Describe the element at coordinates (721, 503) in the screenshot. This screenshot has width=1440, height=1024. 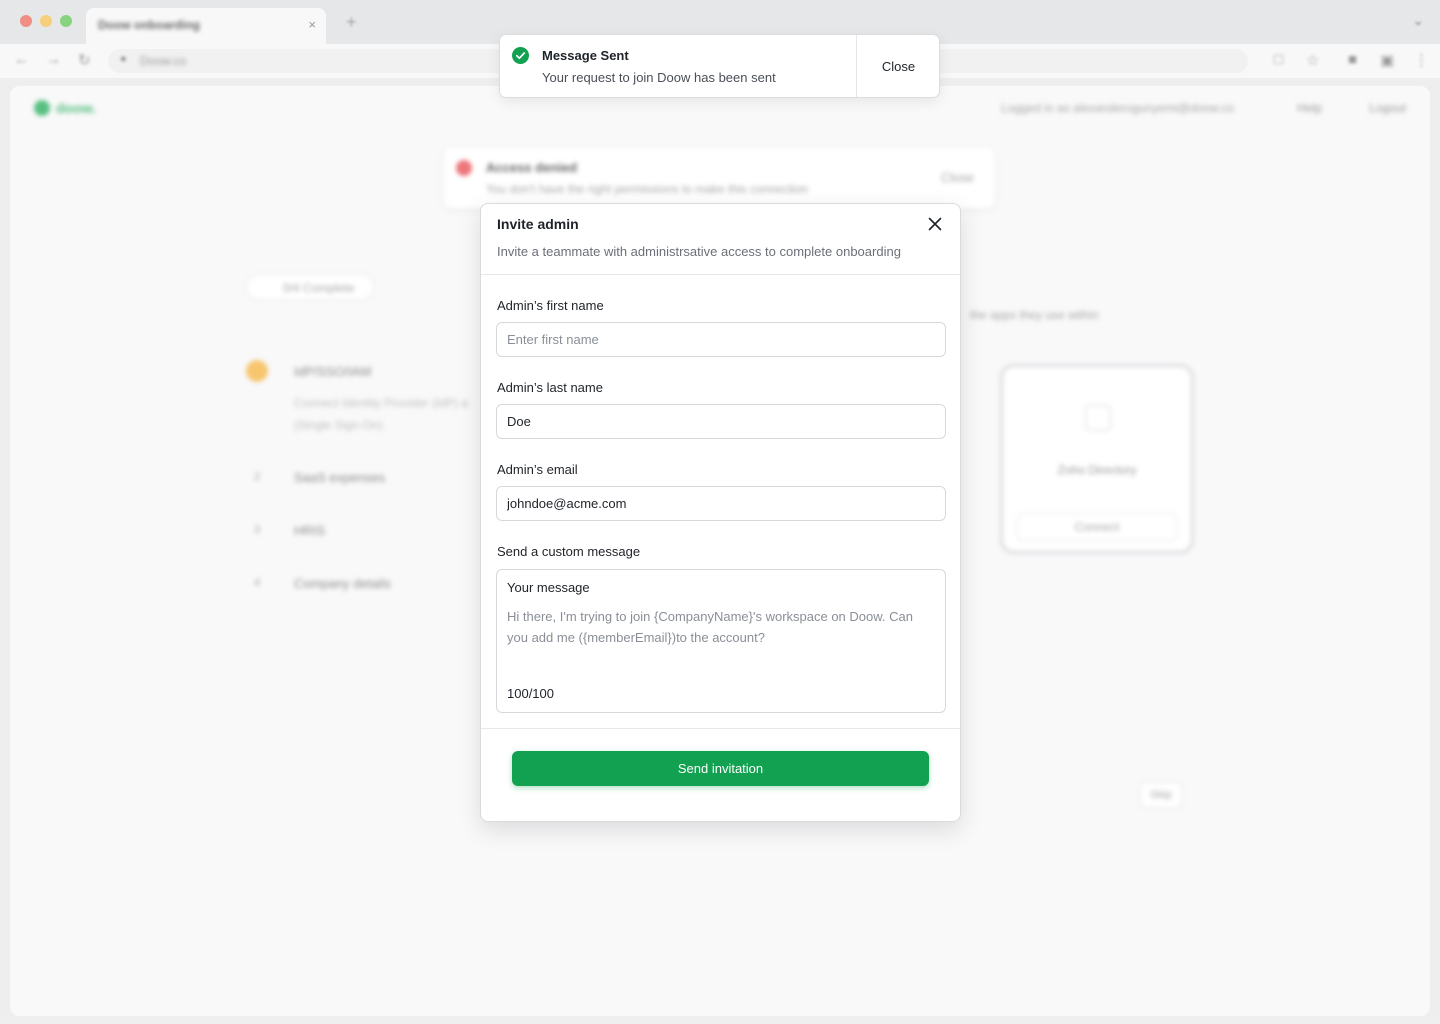
I see `email-input` at that location.